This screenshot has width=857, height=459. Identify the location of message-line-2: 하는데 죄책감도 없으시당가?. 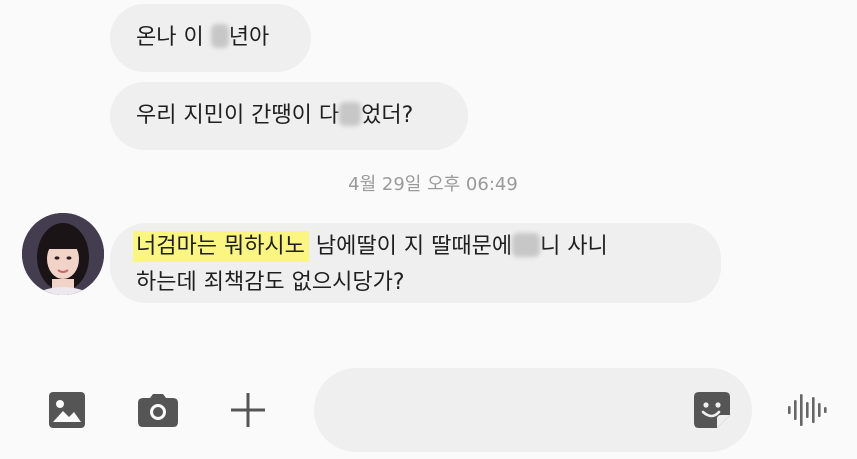
(270, 282).